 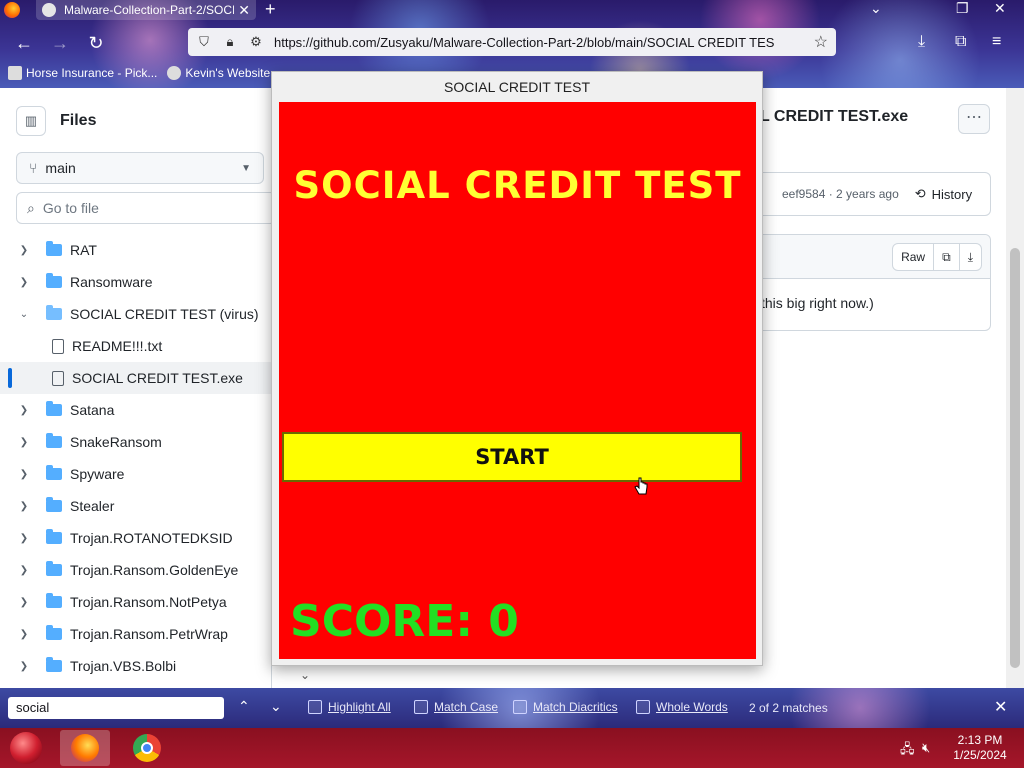 What do you see at coordinates (244, 10) in the screenshot?
I see `tab-close-icon: ✕` at bounding box center [244, 10].